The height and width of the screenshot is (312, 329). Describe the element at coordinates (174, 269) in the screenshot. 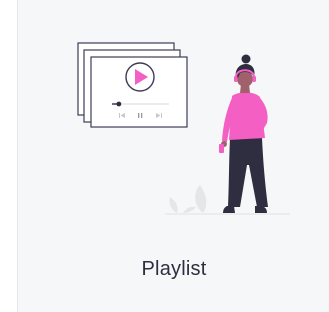

I see `card-label: Playlist` at that location.